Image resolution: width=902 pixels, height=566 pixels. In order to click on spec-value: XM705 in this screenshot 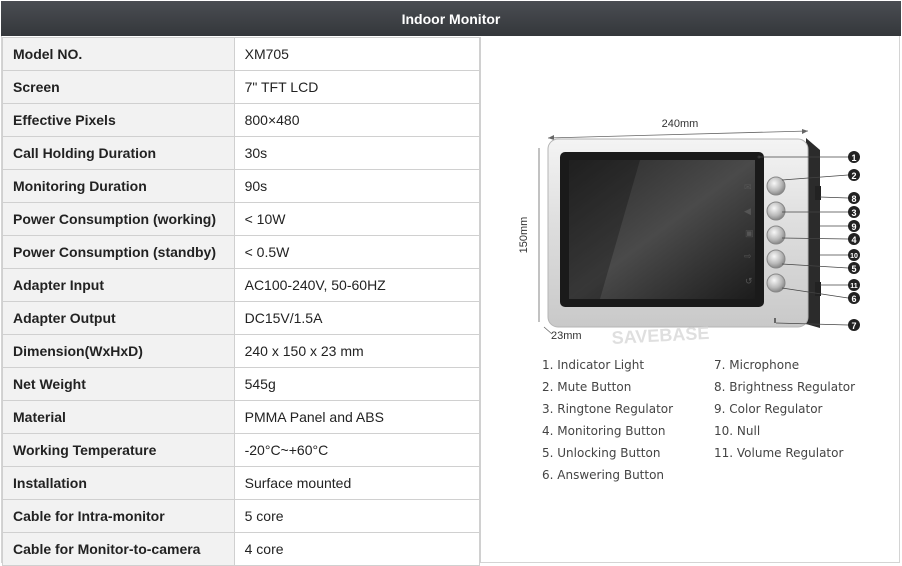, I will do `click(357, 54)`.